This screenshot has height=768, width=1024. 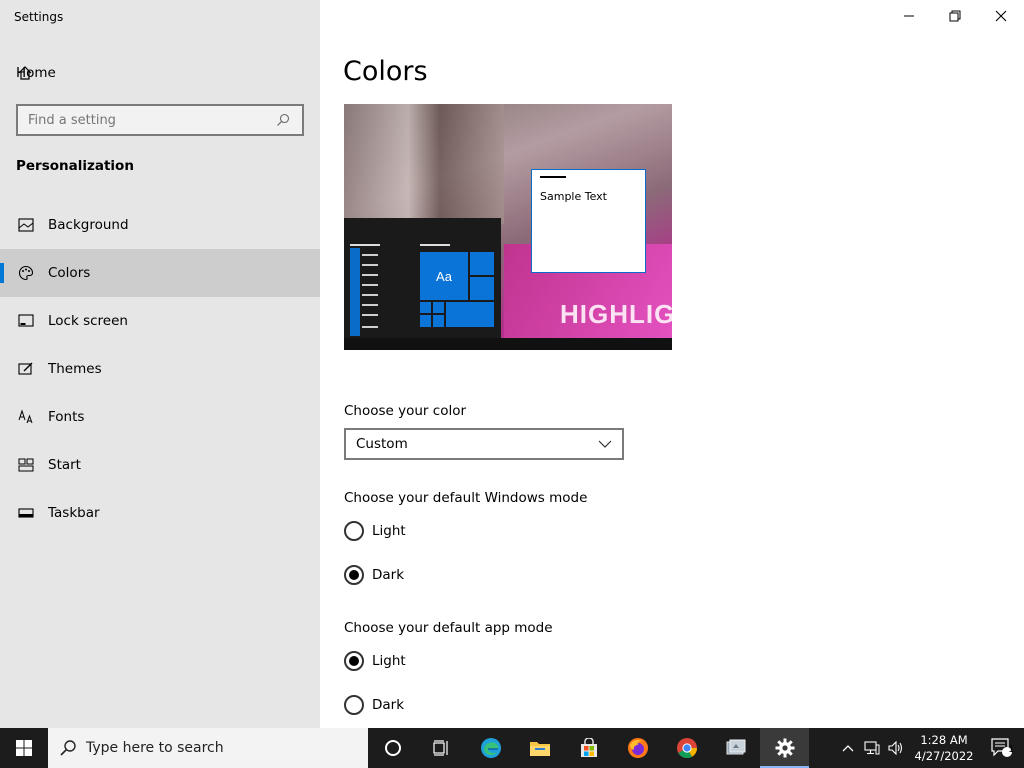 I want to click on preview-tile-aa: Aa, so click(x=444, y=276).